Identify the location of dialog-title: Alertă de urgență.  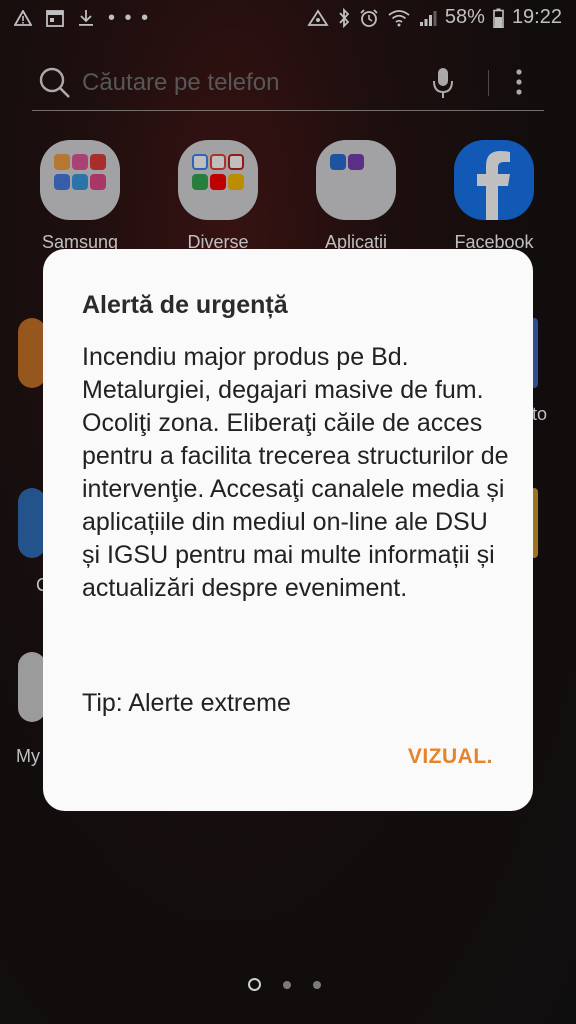
(185, 305).